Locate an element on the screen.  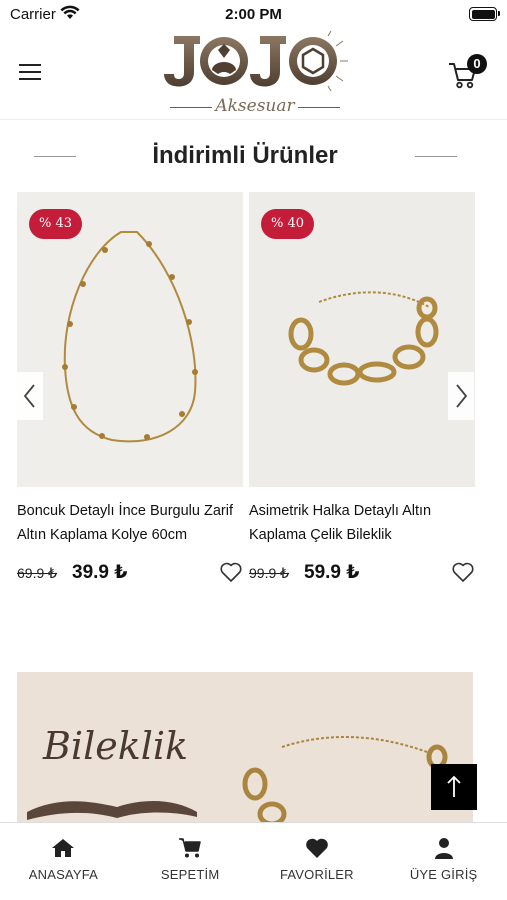
discount-badge: % 40 is located at coordinates (287, 224).